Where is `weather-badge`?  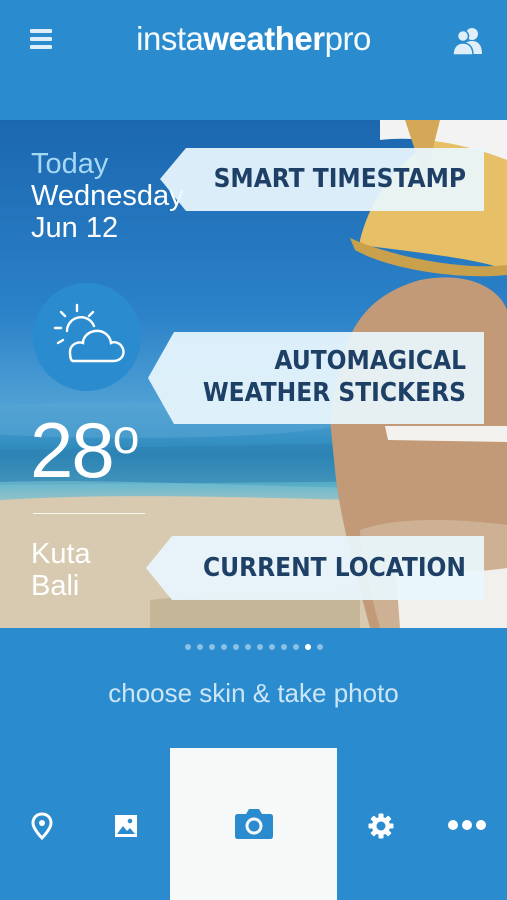
weather-badge is located at coordinates (87, 337).